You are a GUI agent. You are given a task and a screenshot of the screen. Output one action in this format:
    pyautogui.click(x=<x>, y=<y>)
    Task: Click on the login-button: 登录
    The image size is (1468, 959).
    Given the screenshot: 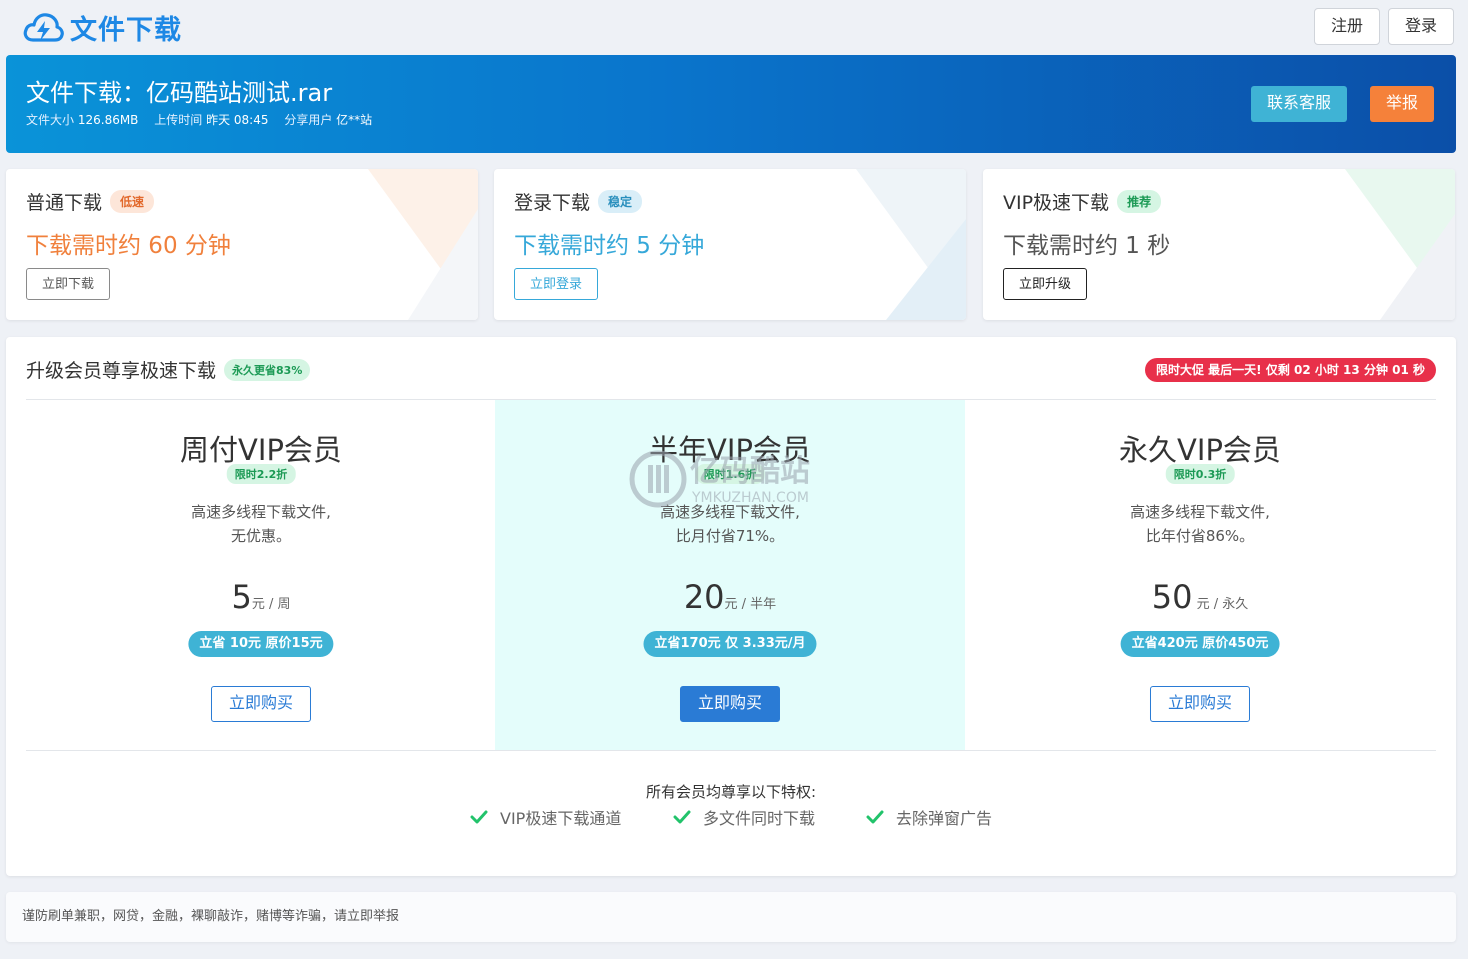 What is the action you would take?
    pyautogui.click(x=1421, y=26)
    